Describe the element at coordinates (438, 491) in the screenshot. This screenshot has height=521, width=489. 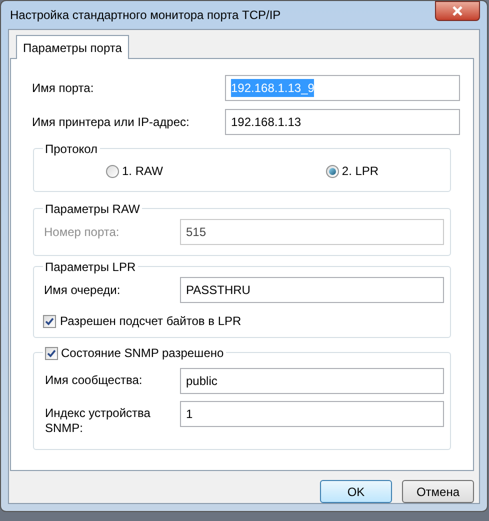
I see `dialog-button: Отмена` at that location.